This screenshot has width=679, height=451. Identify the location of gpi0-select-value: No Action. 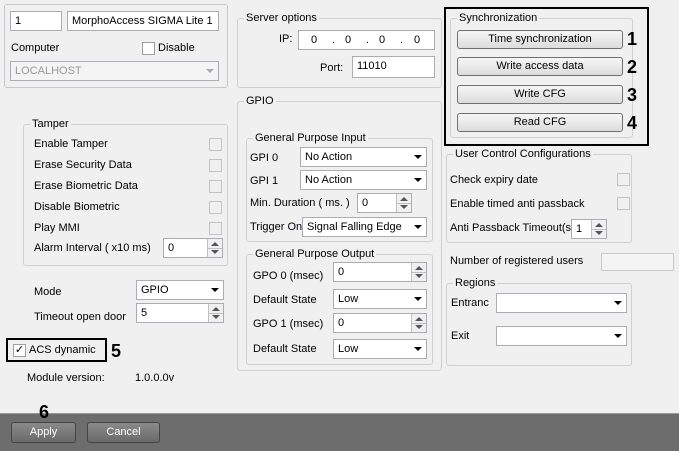
(329, 157).